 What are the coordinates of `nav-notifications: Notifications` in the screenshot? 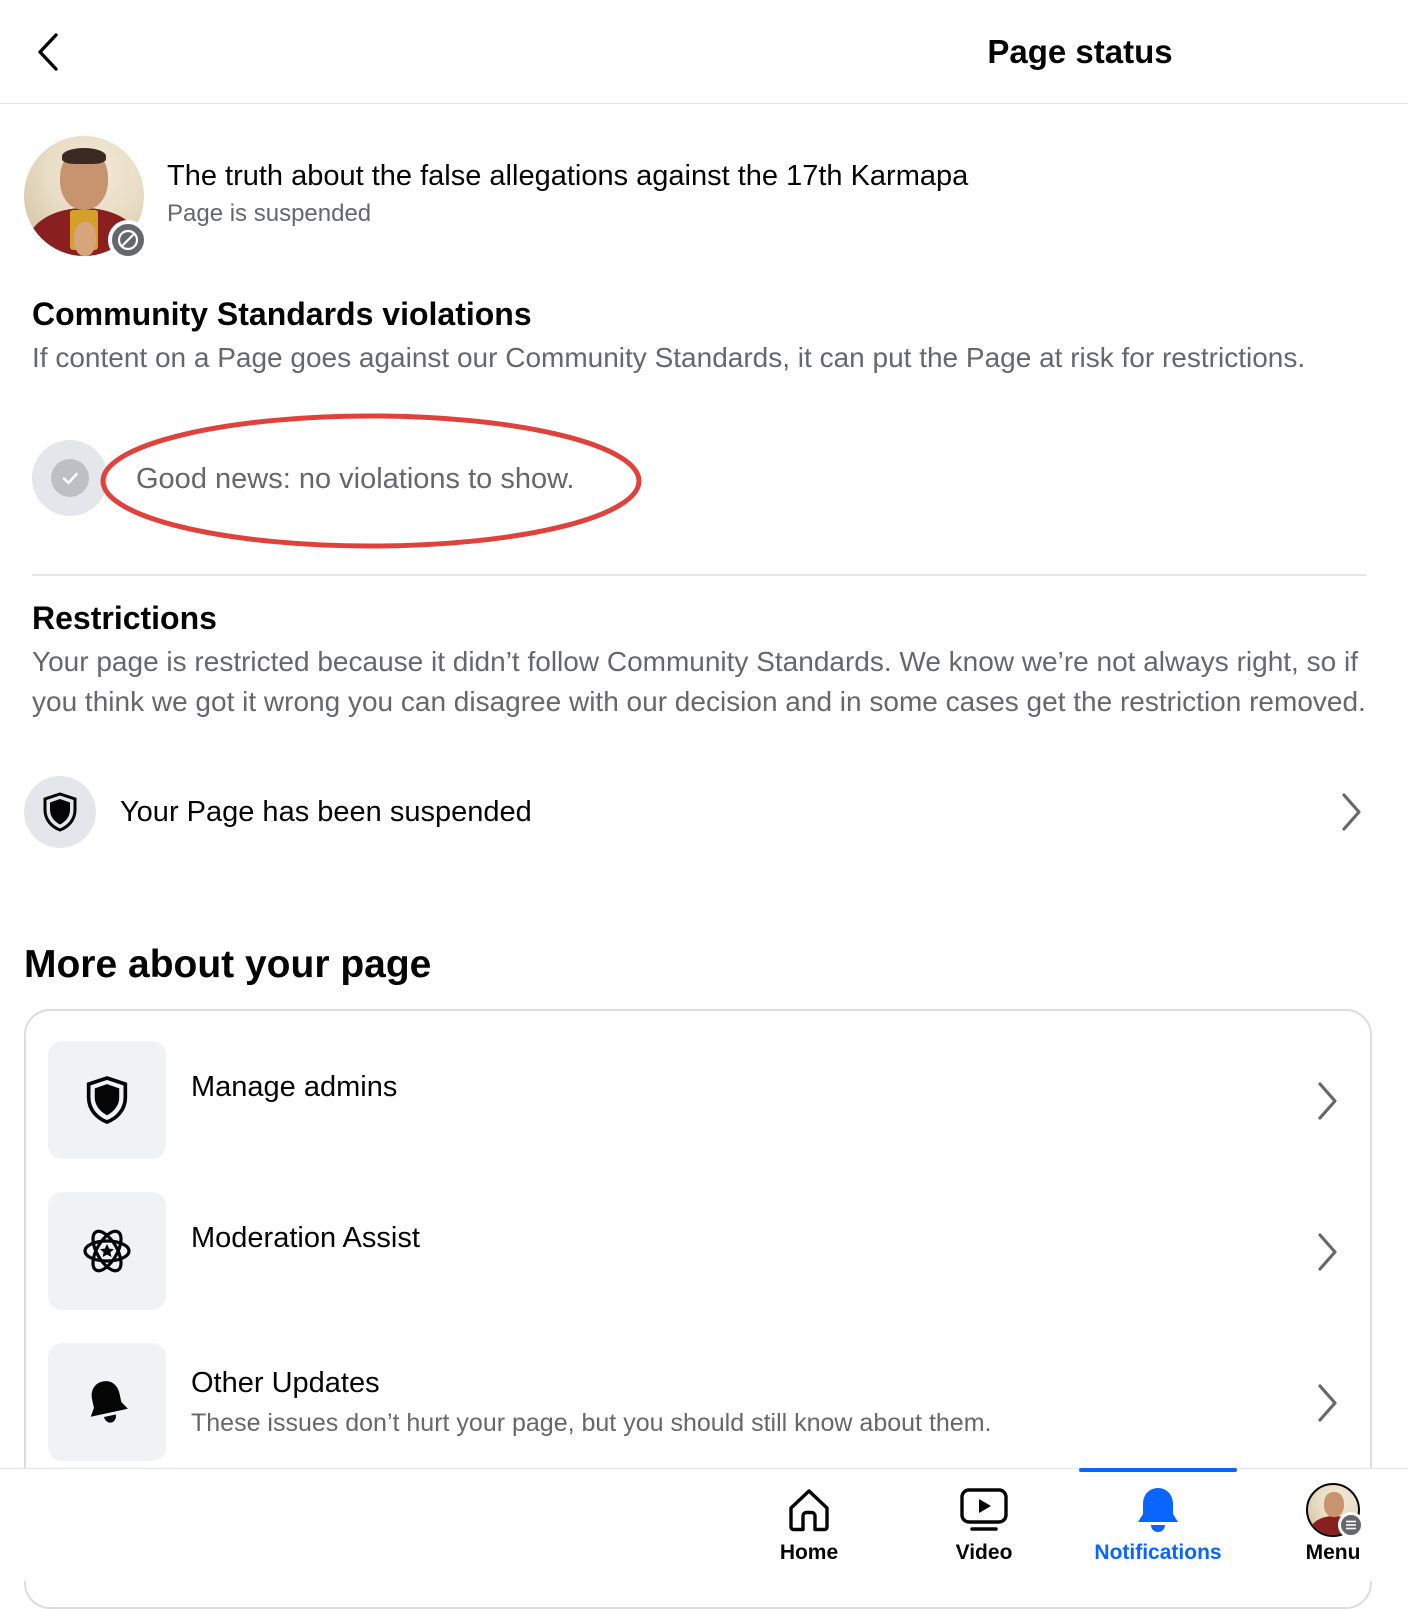 It's located at (1158, 1524).